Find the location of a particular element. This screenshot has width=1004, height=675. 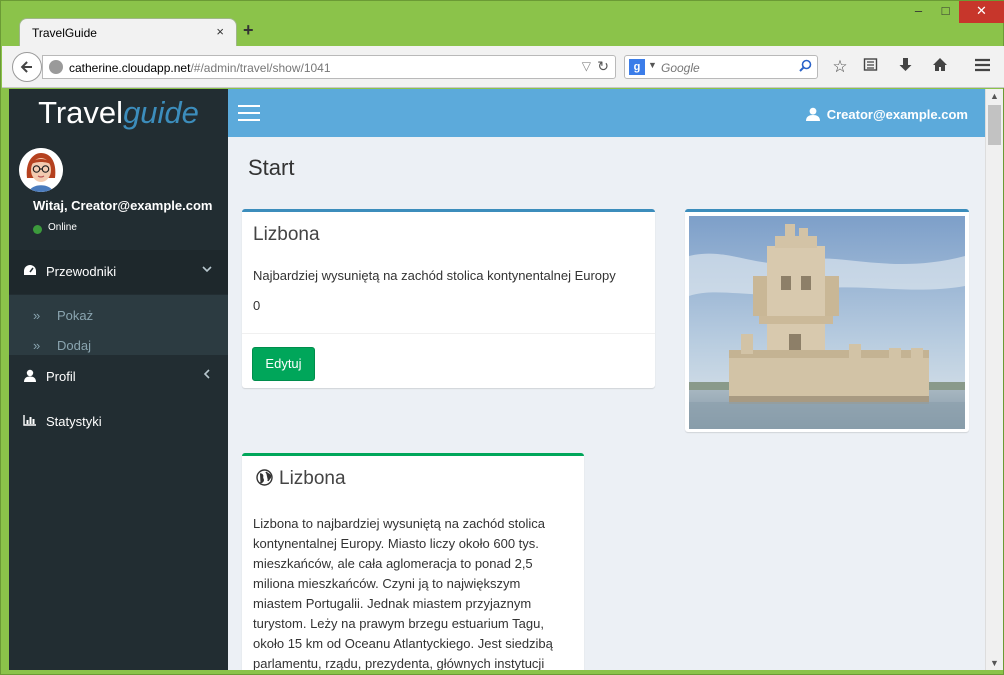

back-arrow-icon is located at coordinates (26, 67).